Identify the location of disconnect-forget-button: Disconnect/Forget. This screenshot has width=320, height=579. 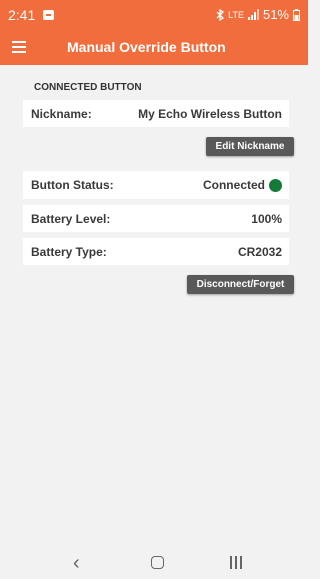
(240, 284).